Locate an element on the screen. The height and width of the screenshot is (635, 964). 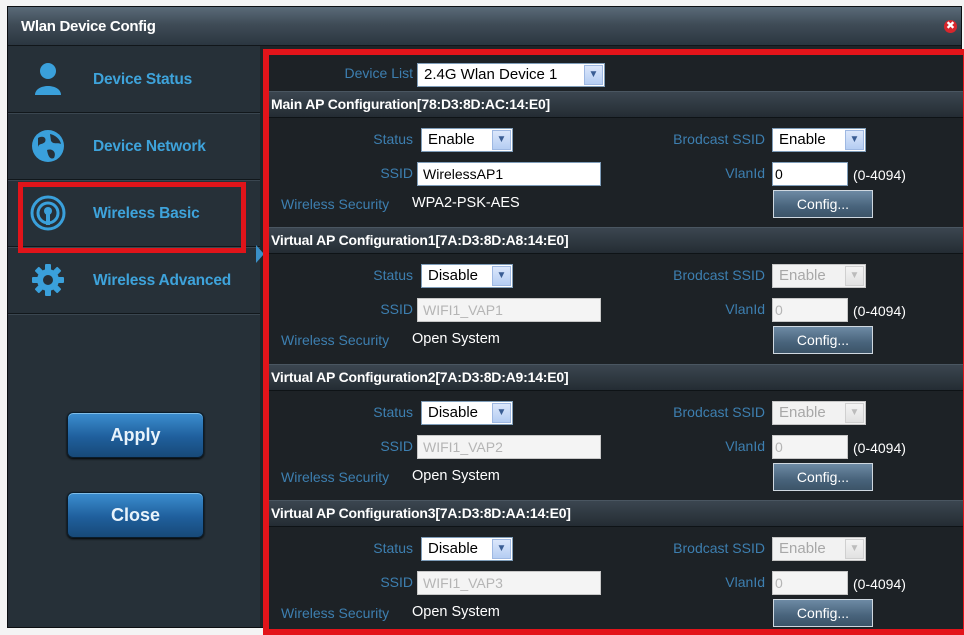
ssid-value: WIFI1_VAP2 is located at coordinates (463, 447).